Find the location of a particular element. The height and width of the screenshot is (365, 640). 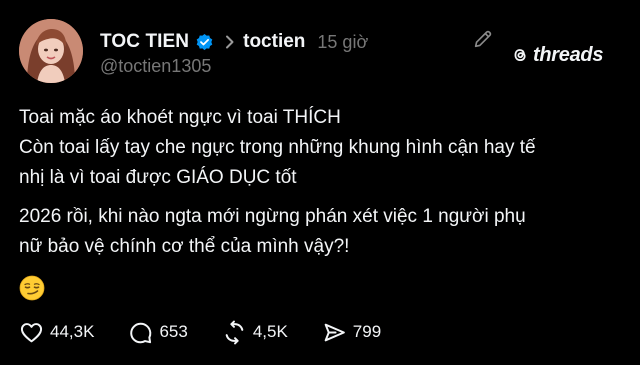

smirking-face-emoji-icon is located at coordinates (32, 288).